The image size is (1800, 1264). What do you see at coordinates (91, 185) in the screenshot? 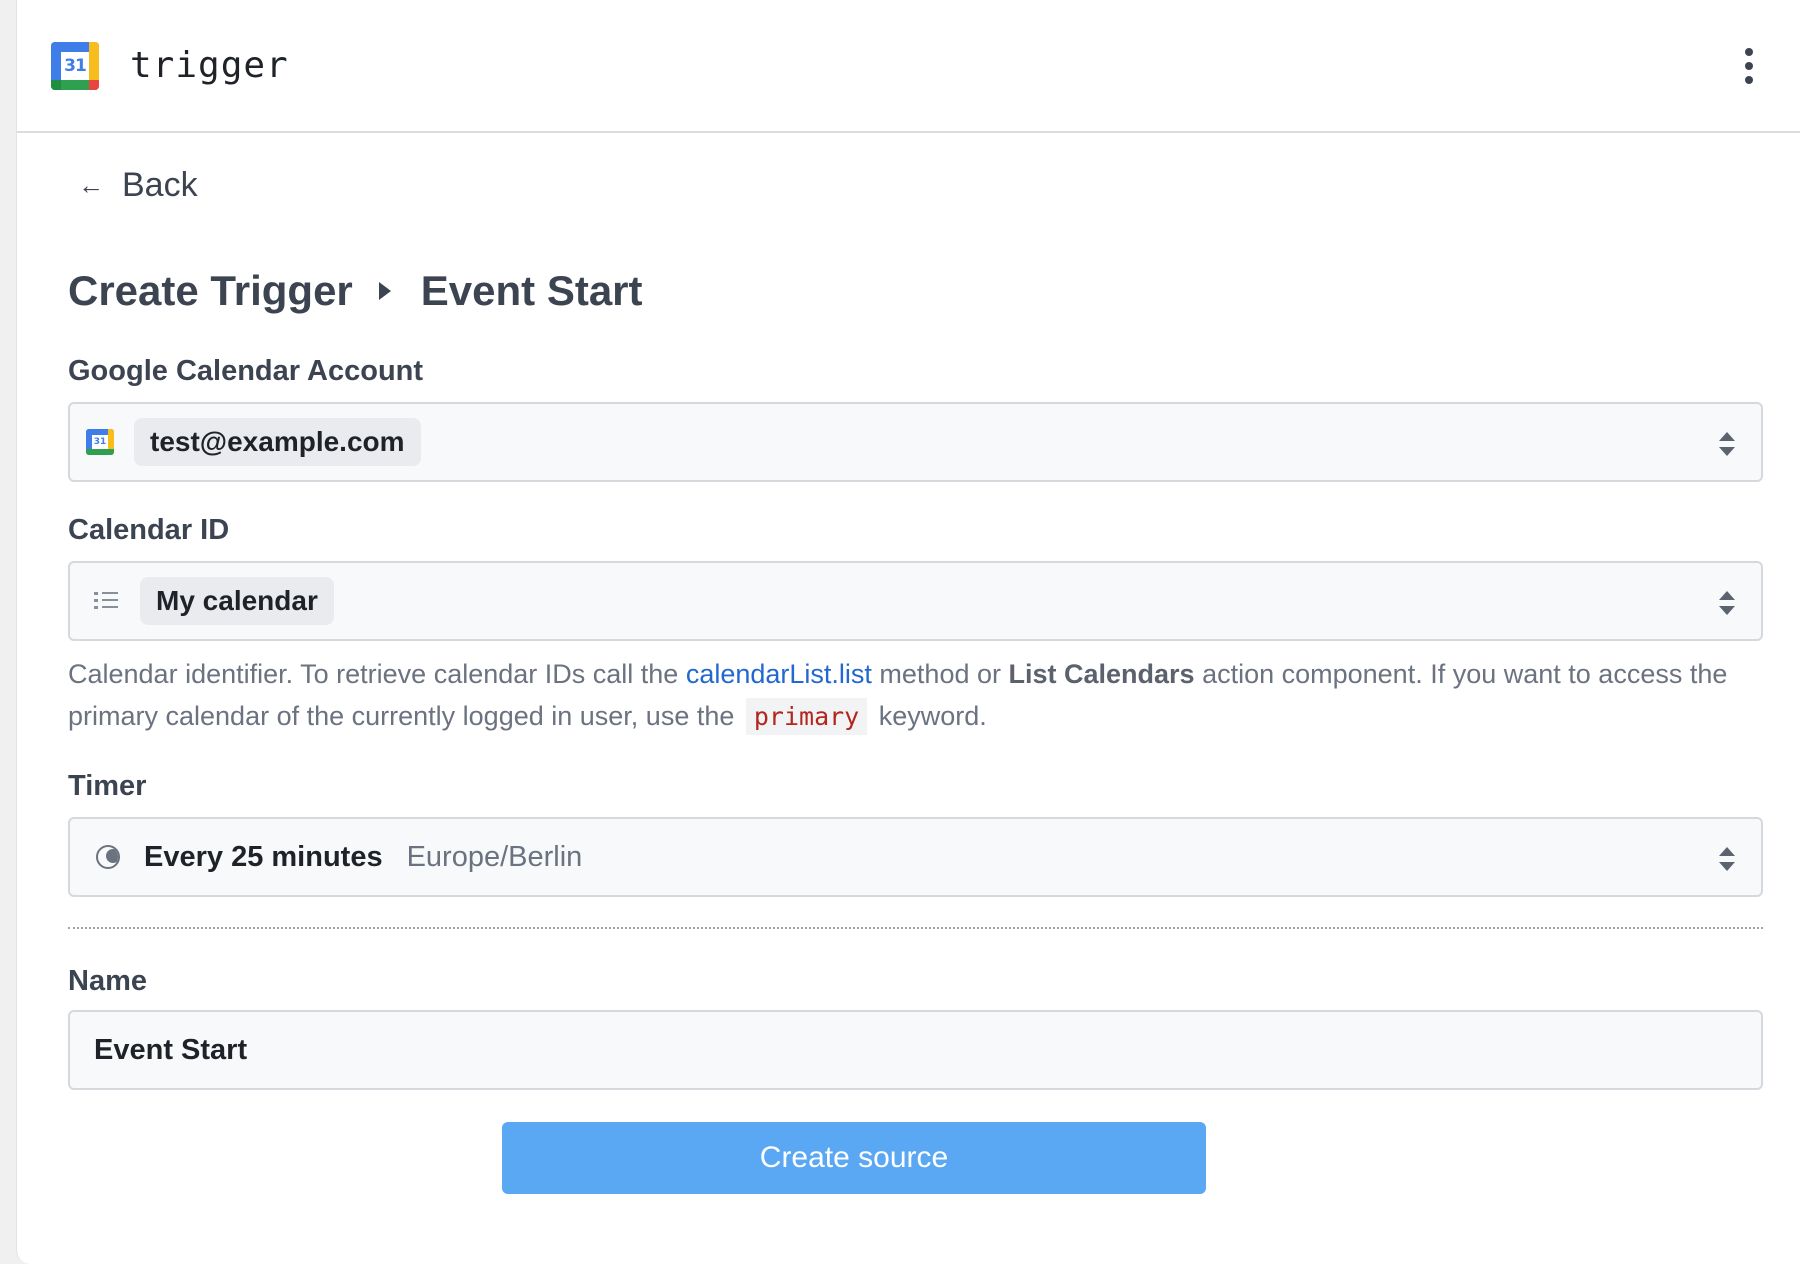
I see `arrow-left-icon: ←` at bounding box center [91, 185].